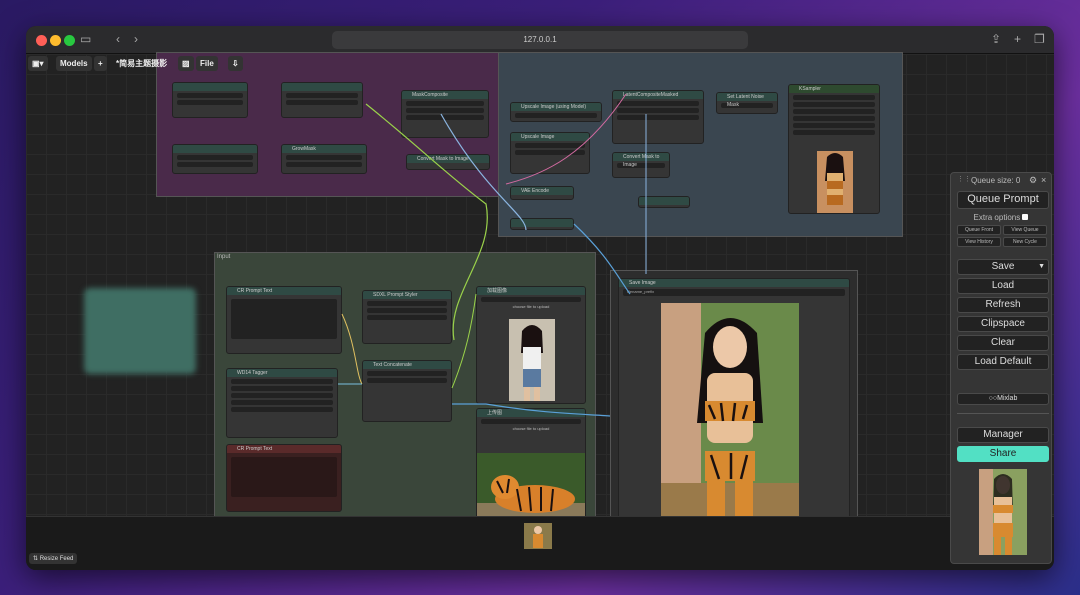 Image resolution: width=1080 pixels, height=595 pixels. Describe the element at coordinates (979, 230) in the screenshot. I see `queue-front-button: Queue Front` at that location.